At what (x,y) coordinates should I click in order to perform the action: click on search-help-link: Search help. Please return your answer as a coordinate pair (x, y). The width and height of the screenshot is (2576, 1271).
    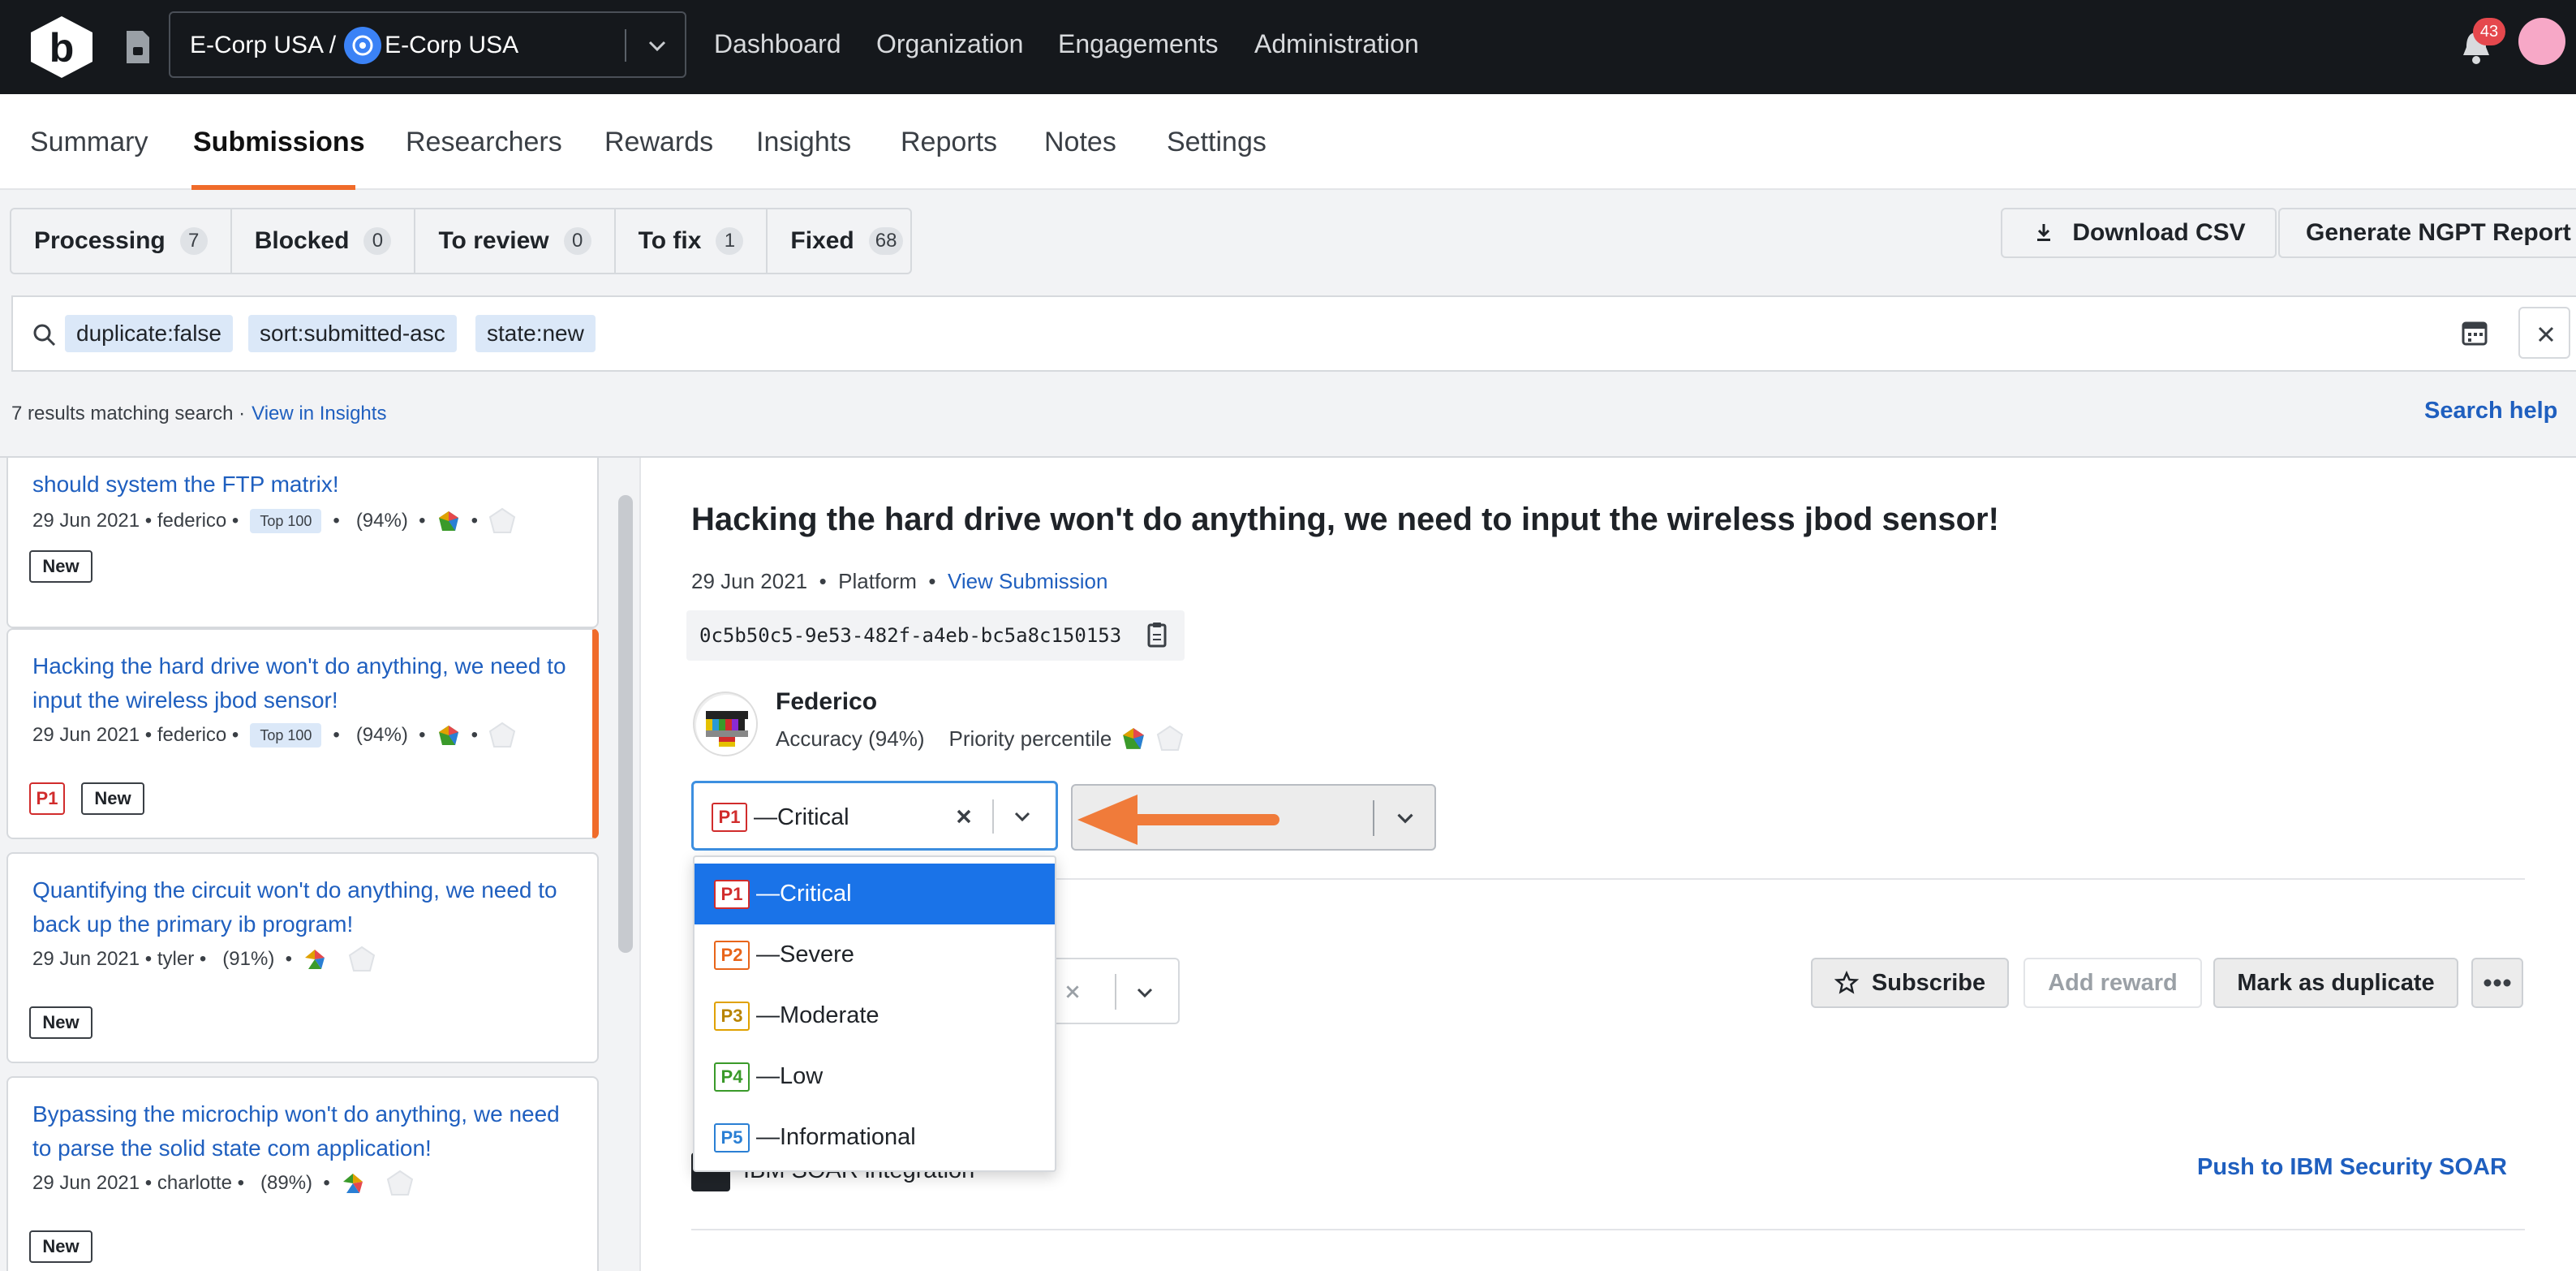
    Looking at the image, I should click on (2490, 410).